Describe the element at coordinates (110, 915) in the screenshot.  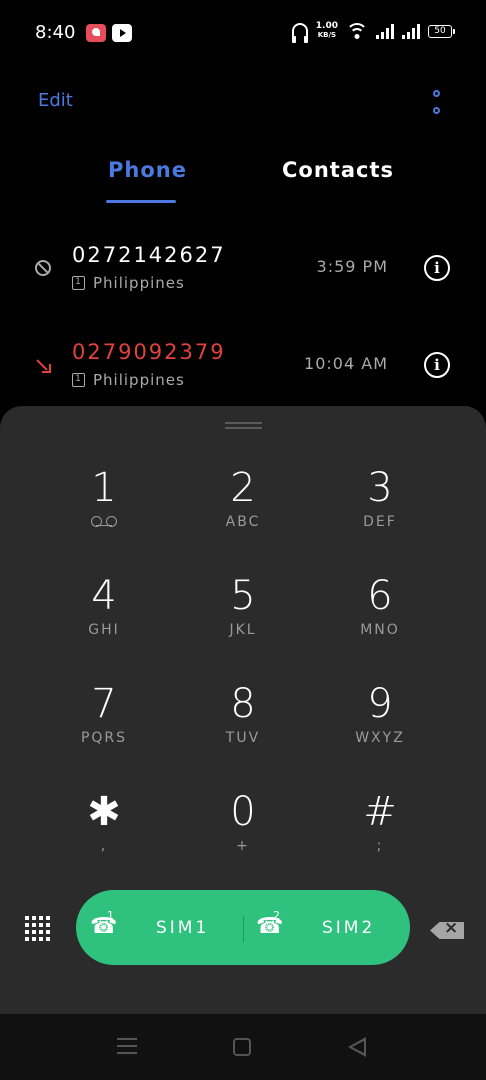
I see `sim1-badge: 1` at that location.